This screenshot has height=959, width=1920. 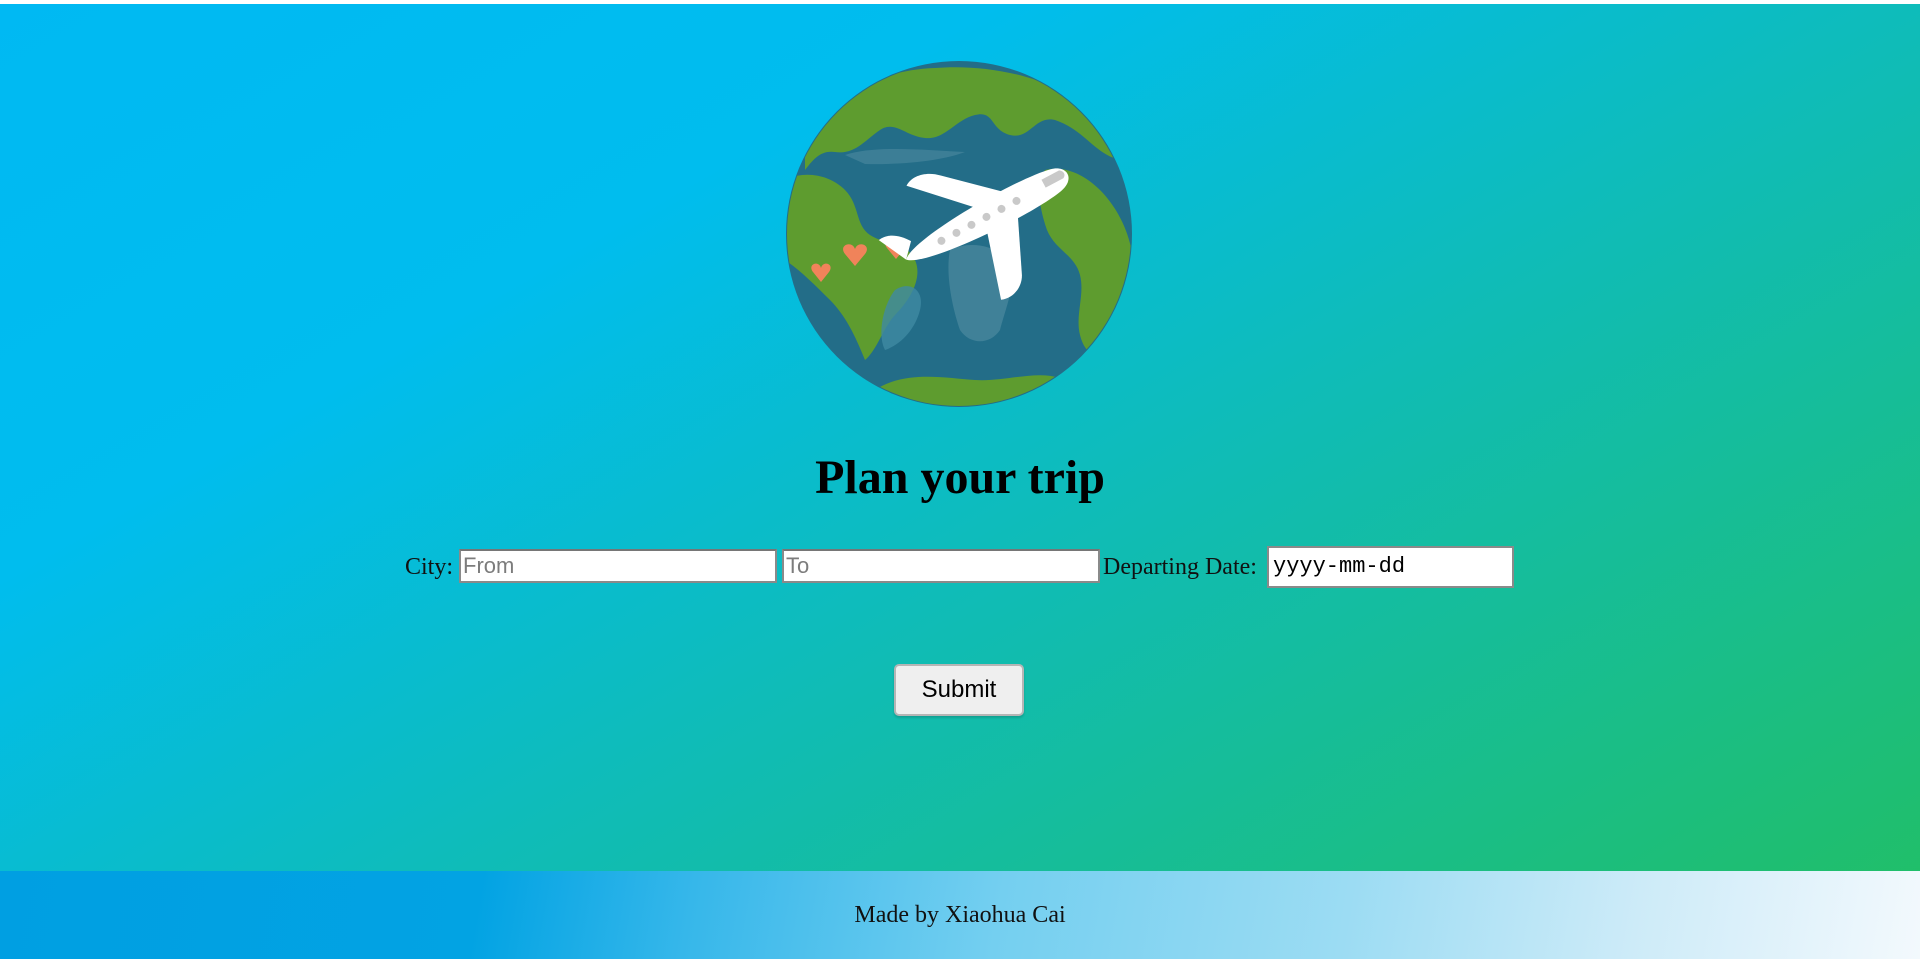 I want to click on departing-date-label: Departing Date:, so click(x=1180, y=567).